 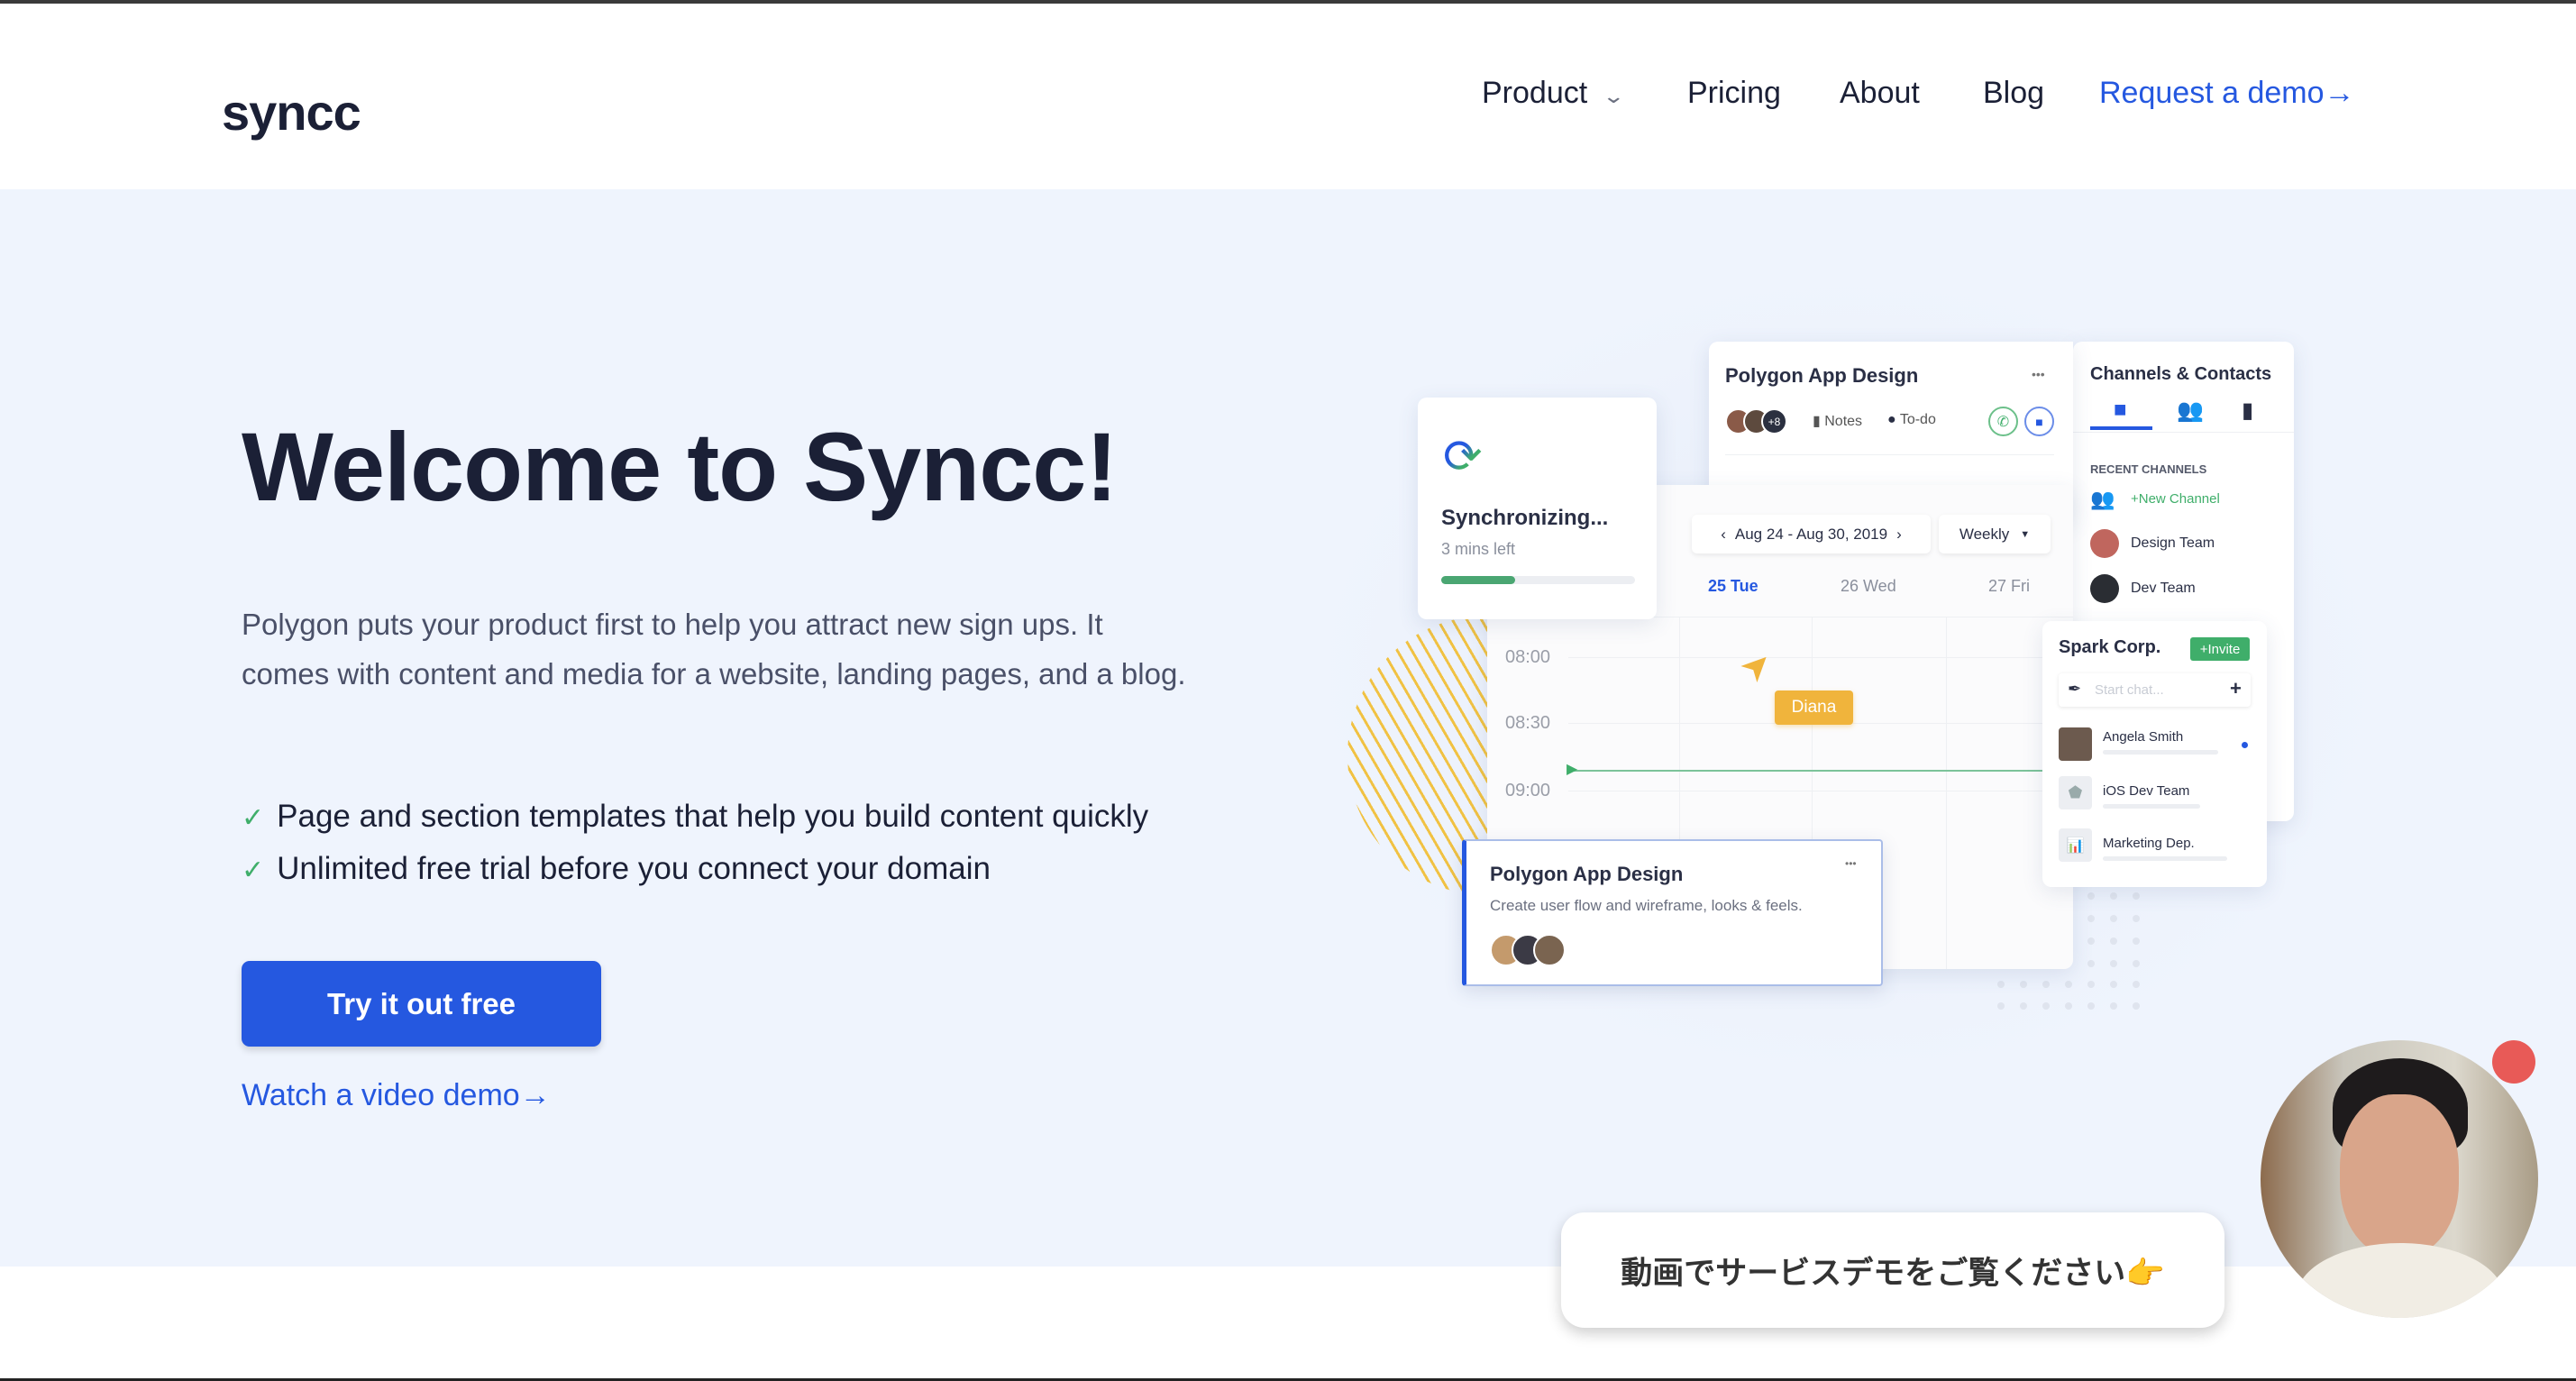 What do you see at coordinates (2121, 428) in the screenshot?
I see `active-tab-indicator` at bounding box center [2121, 428].